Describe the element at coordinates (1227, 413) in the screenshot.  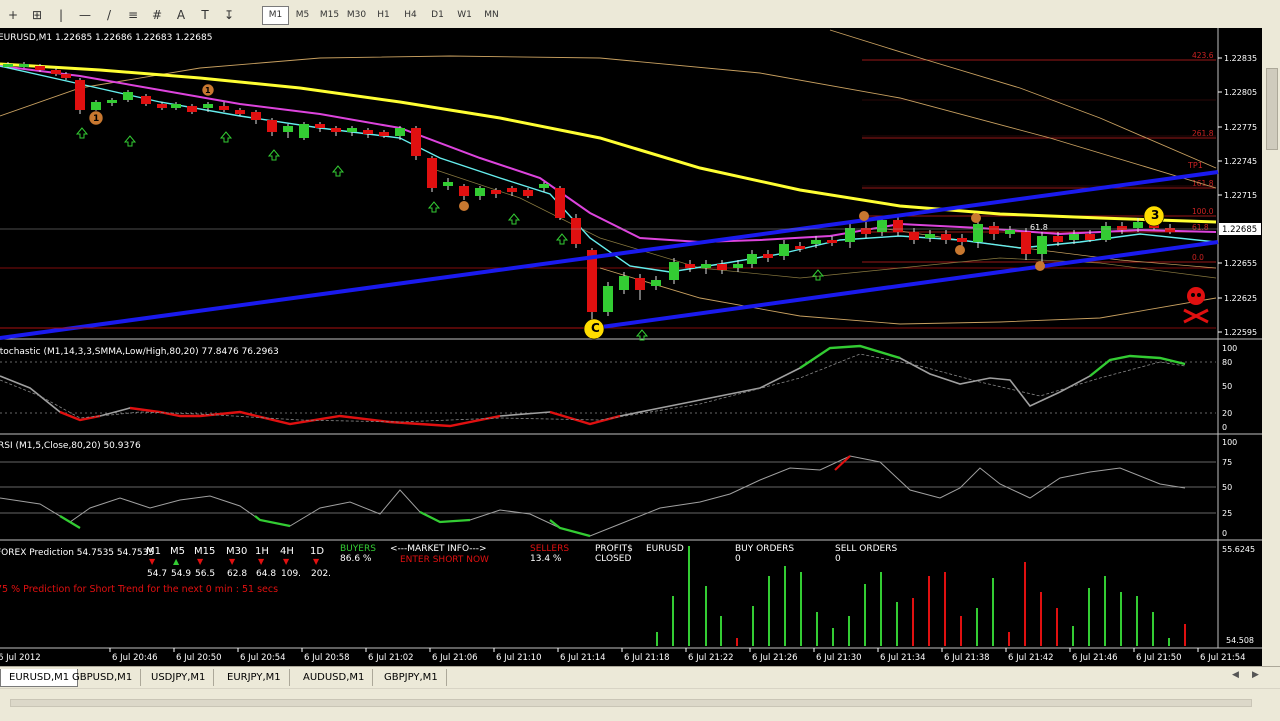
I see `stoch-scale-label: 20` at that location.